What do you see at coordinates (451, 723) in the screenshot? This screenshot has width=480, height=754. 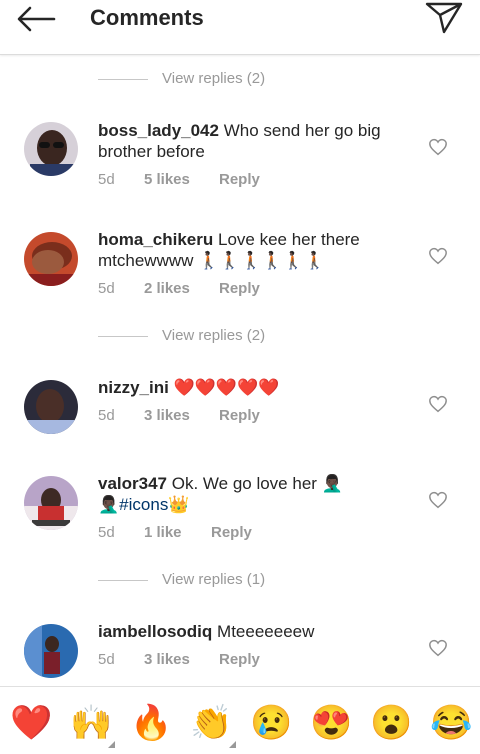 I see `emoji-laughing-button: 😂` at bounding box center [451, 723].